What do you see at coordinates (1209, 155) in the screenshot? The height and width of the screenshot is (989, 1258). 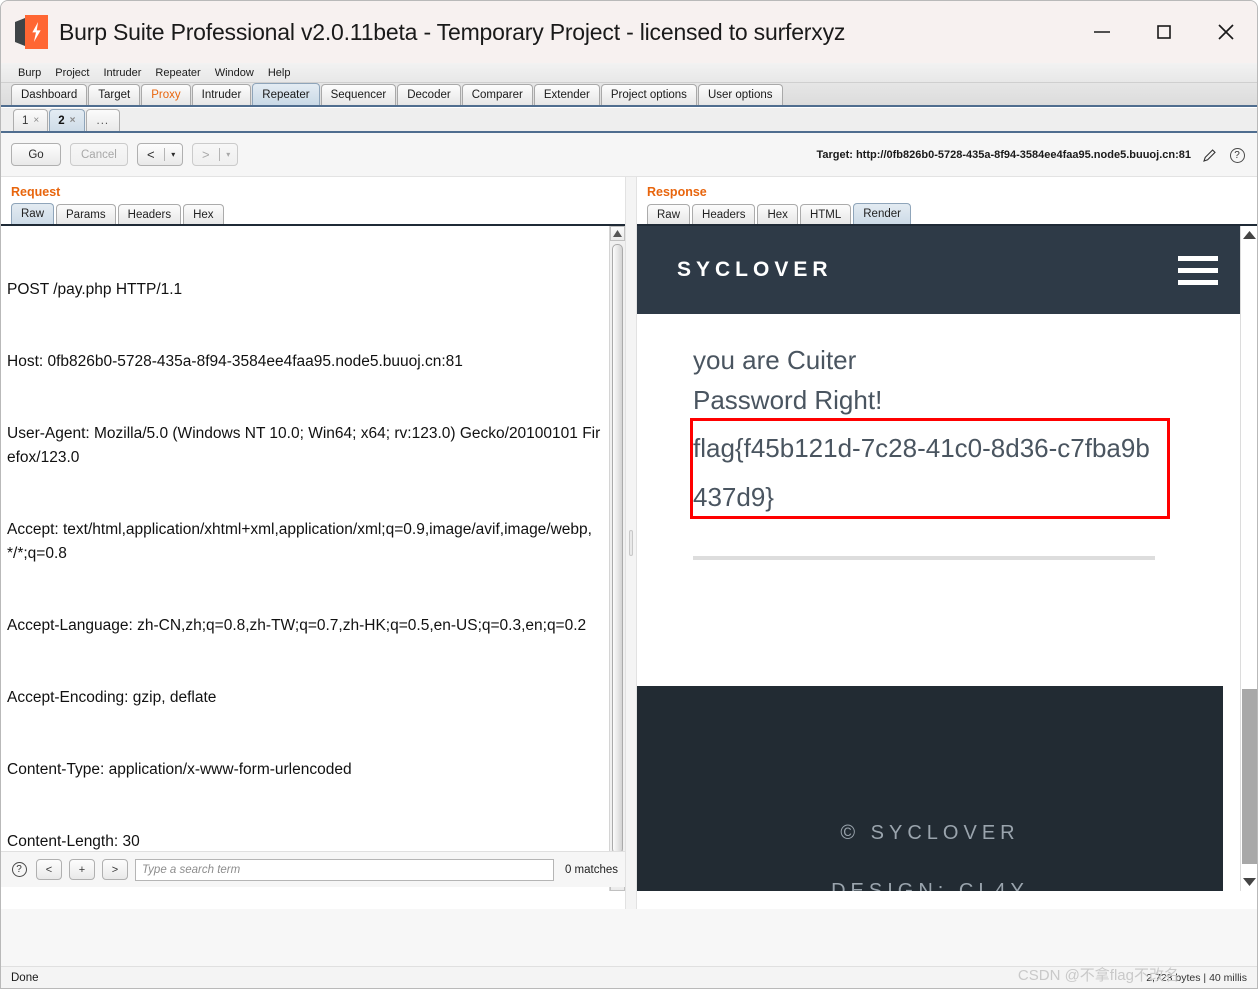 I see `pencil-icon` at bounding box center [1209, 155].